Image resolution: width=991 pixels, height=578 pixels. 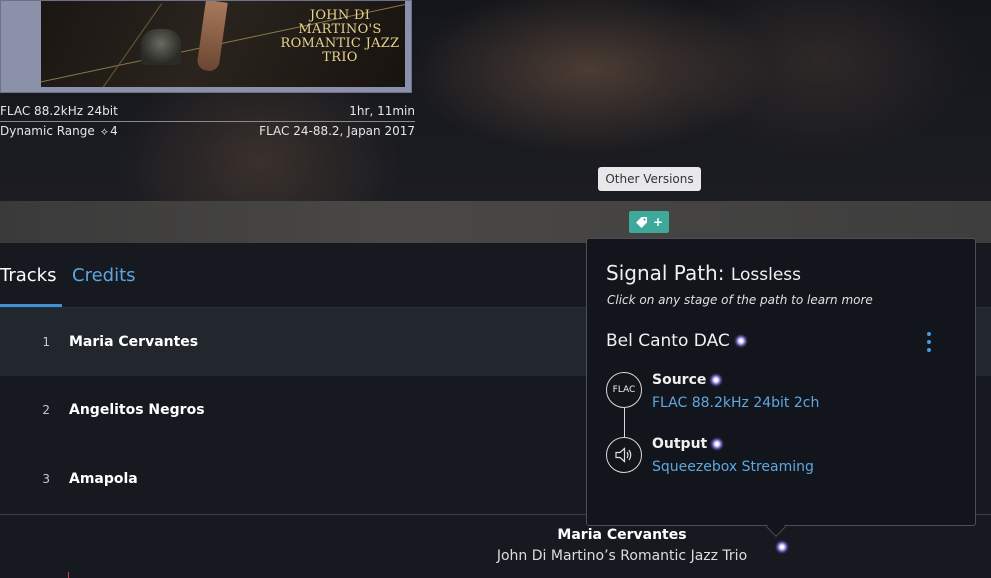 What do you see at coordinates (114, 131) in the screenshot?
I see `dynamic-range-value: 4` at bounding box center [114, 131].